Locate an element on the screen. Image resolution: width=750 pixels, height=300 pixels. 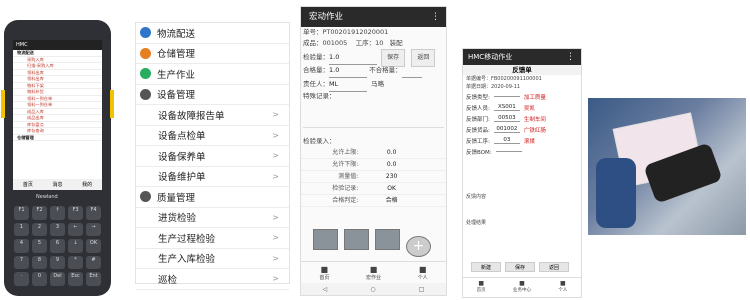
keypad-key: # is located at coordinates (93, 262).